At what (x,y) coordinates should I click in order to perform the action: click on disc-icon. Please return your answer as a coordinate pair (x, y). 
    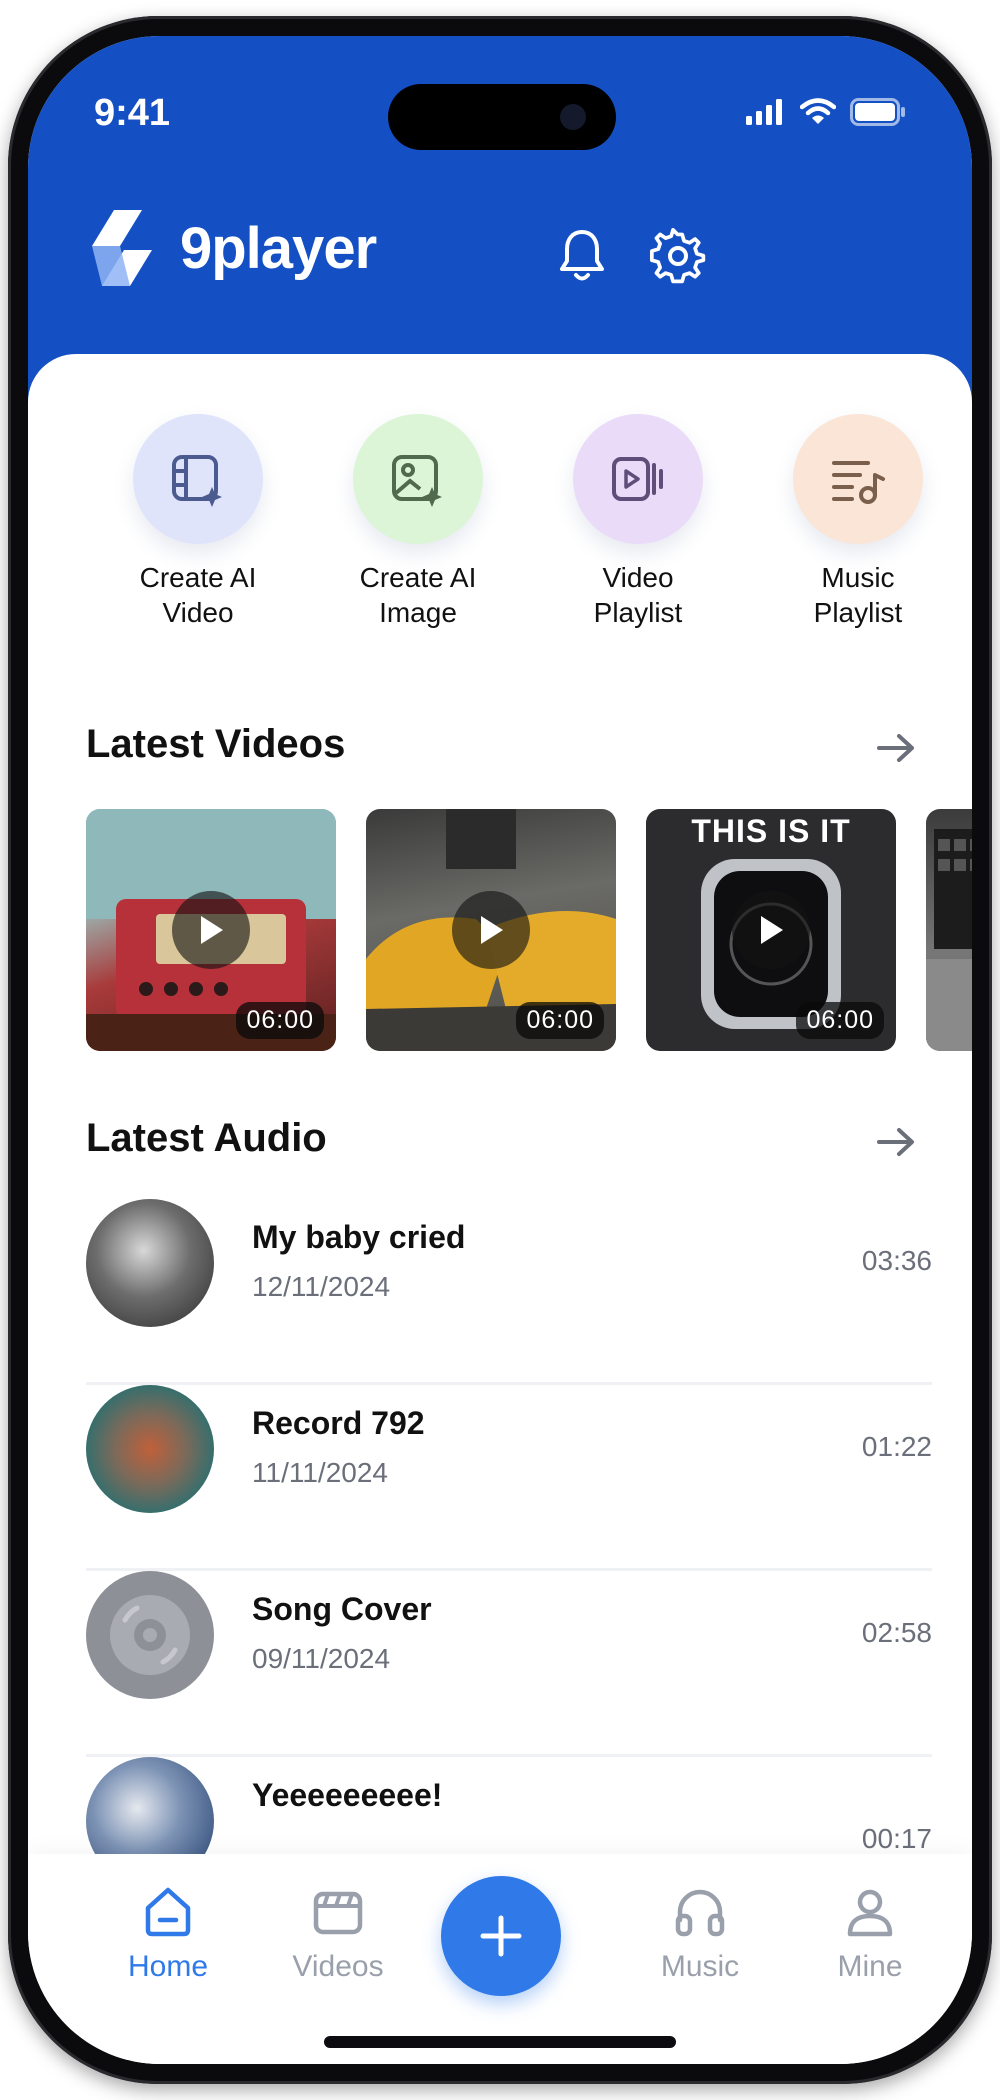
    Looking at the image, I should click on (150, 1635).